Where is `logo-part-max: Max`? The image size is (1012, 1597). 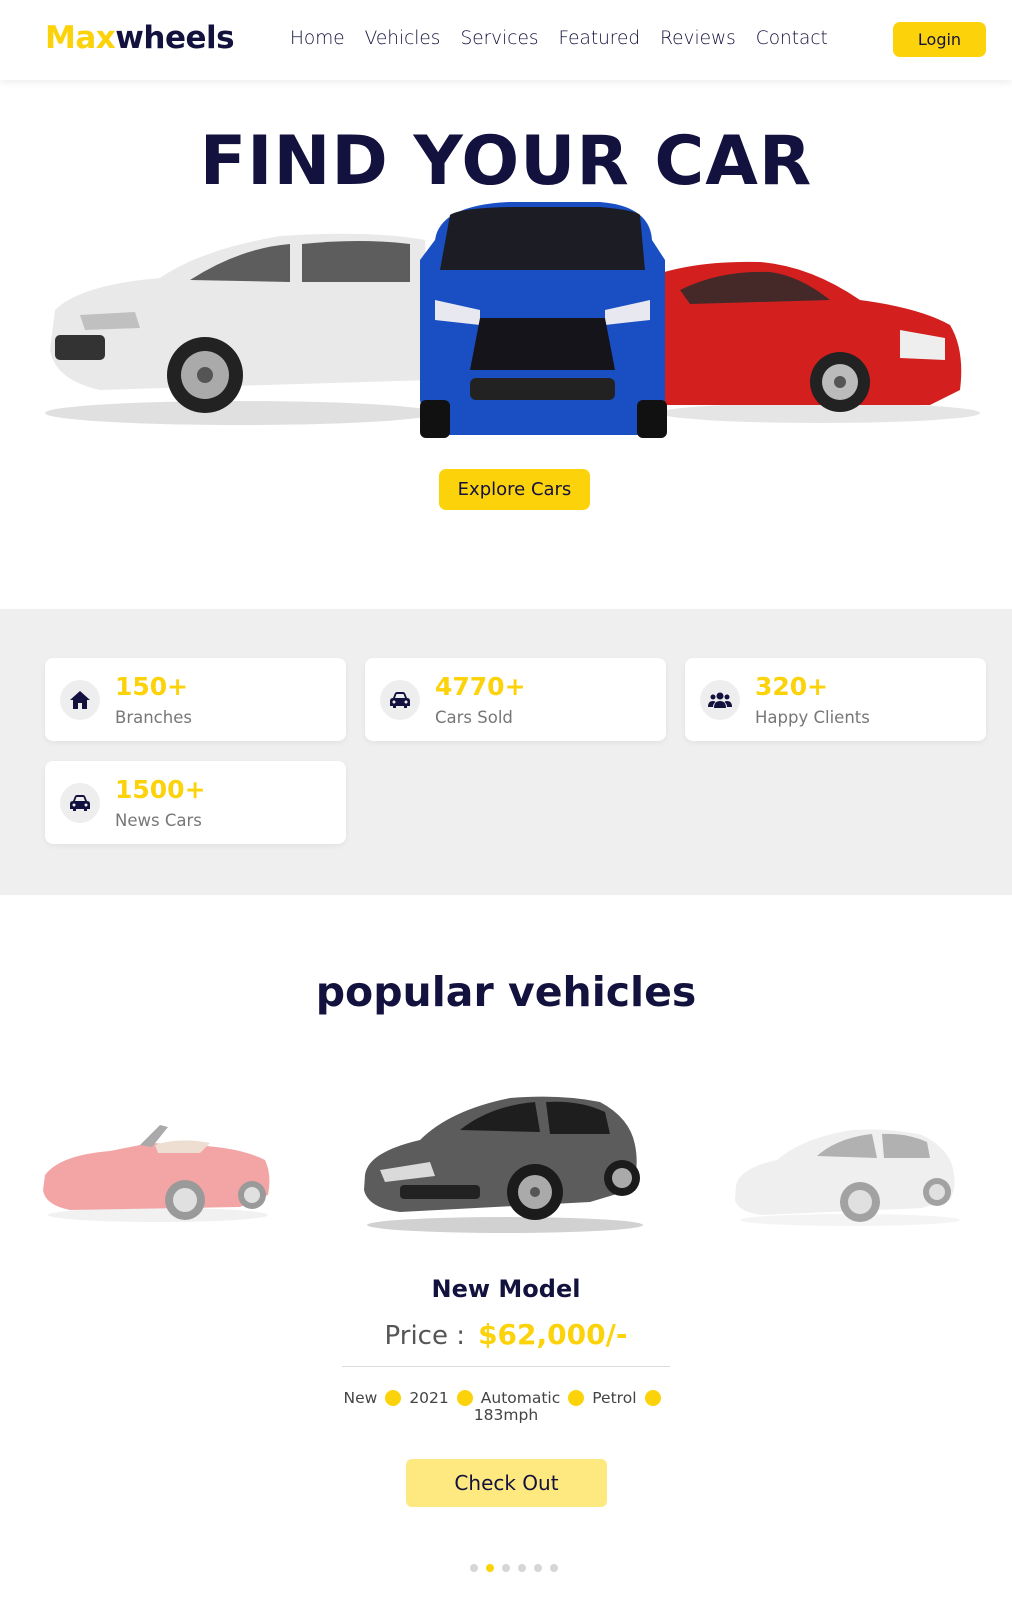
logo-part-max: Max is located at coordinates (80, 38).